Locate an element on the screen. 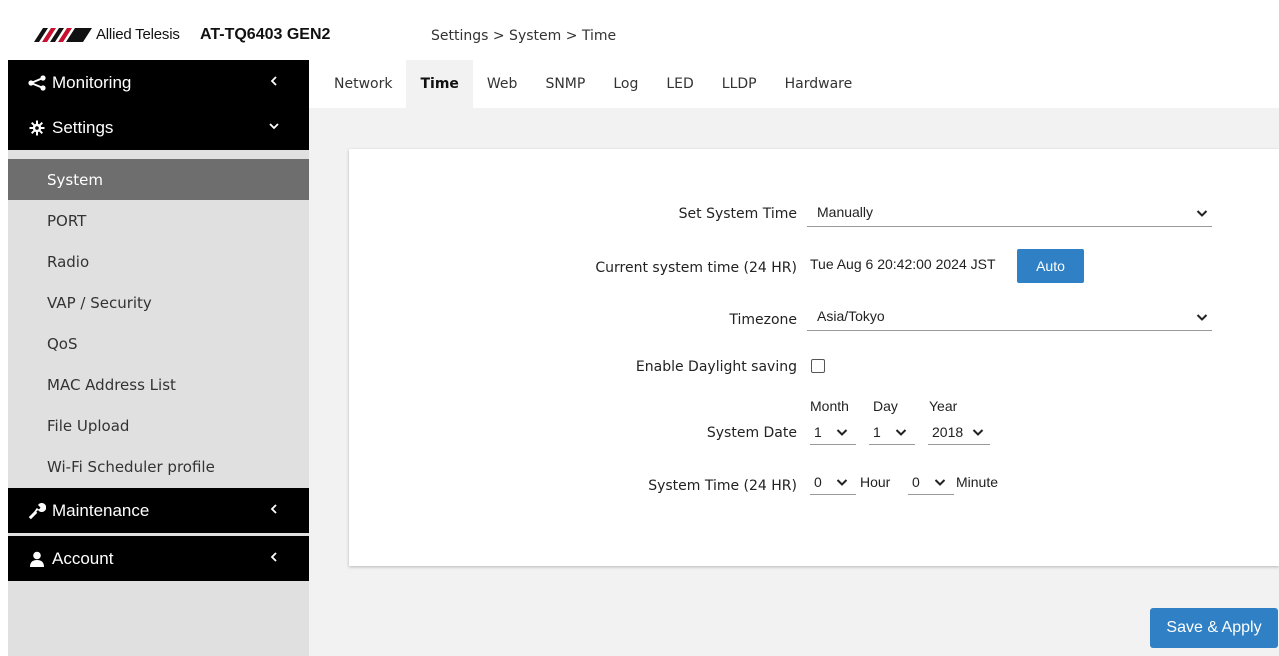 The image size is (1279, 656). user-icon is located at coordinates (37, 559).